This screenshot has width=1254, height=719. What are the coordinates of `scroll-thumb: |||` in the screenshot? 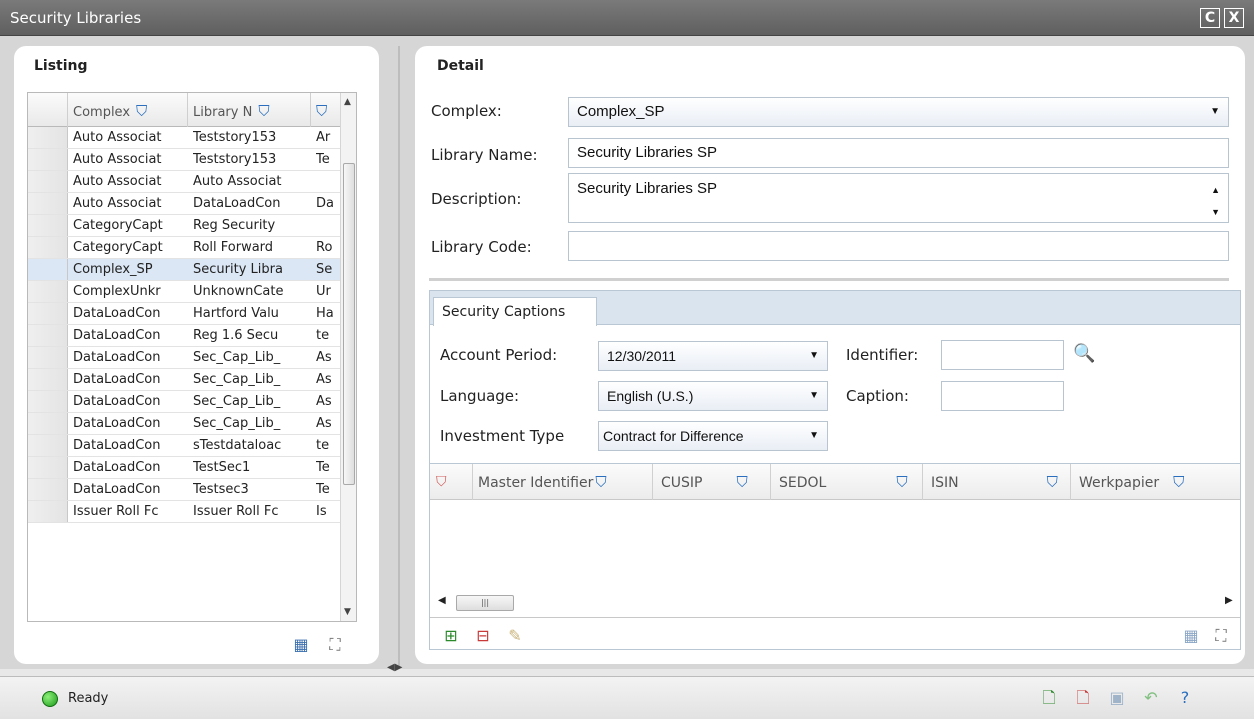 It's located at (485, 603).